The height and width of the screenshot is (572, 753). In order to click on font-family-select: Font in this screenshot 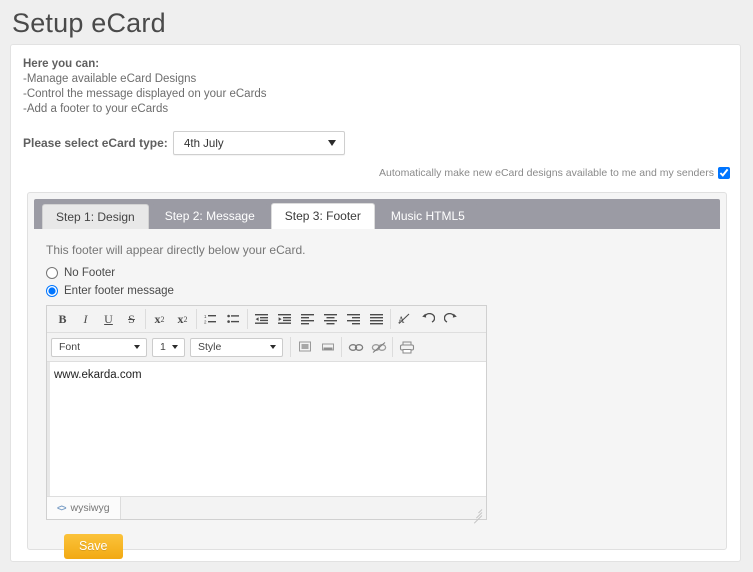, I will do `click(99, 347)`.